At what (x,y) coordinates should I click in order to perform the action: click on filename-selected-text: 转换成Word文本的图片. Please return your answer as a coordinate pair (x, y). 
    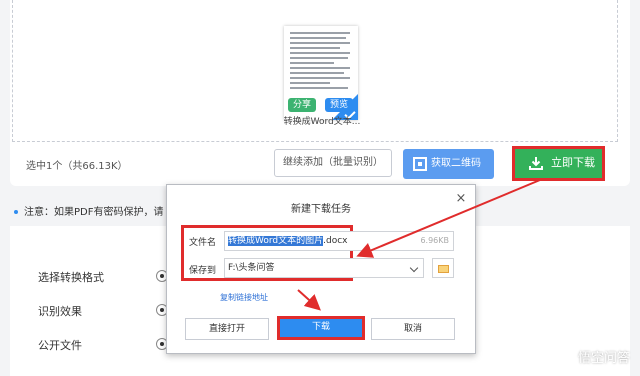
    Looking at the image, I should click on (276, 241).